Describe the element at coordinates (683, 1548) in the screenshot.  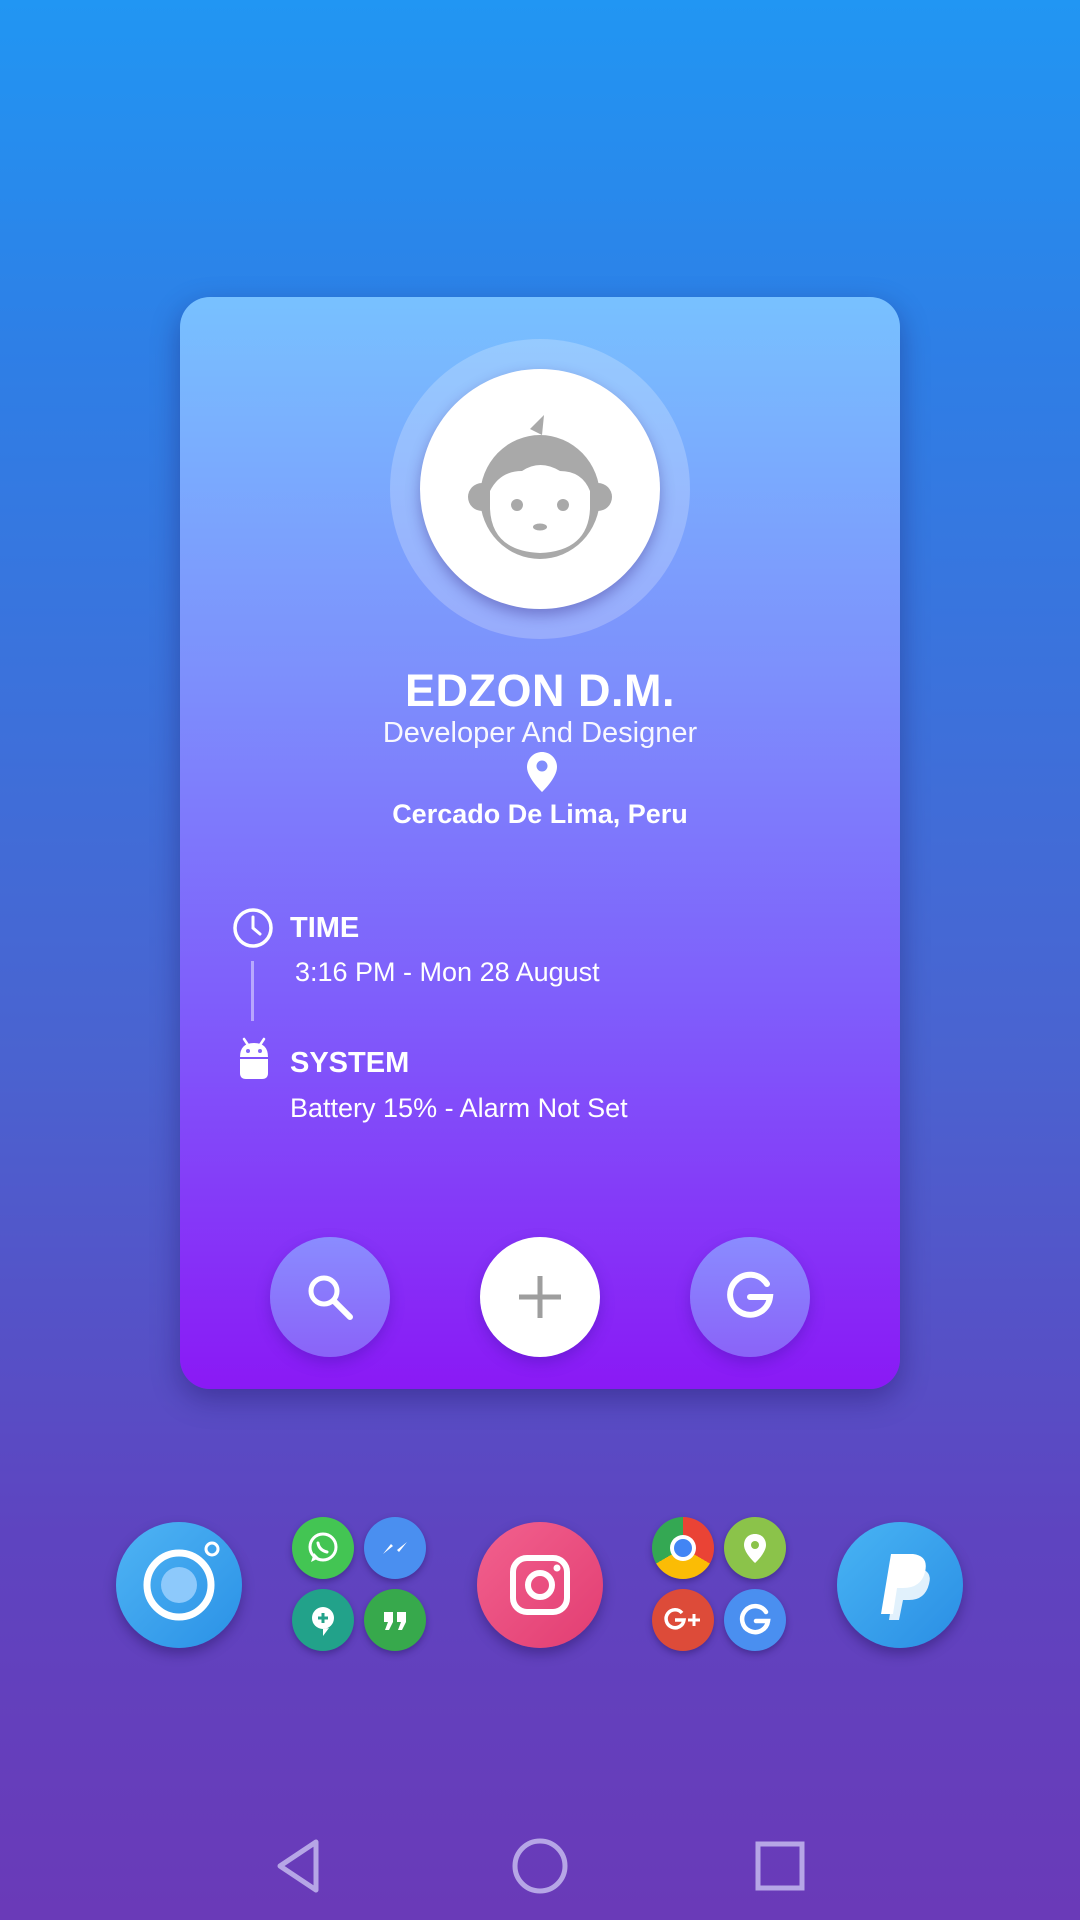
I see `chrome-icon` at that location.